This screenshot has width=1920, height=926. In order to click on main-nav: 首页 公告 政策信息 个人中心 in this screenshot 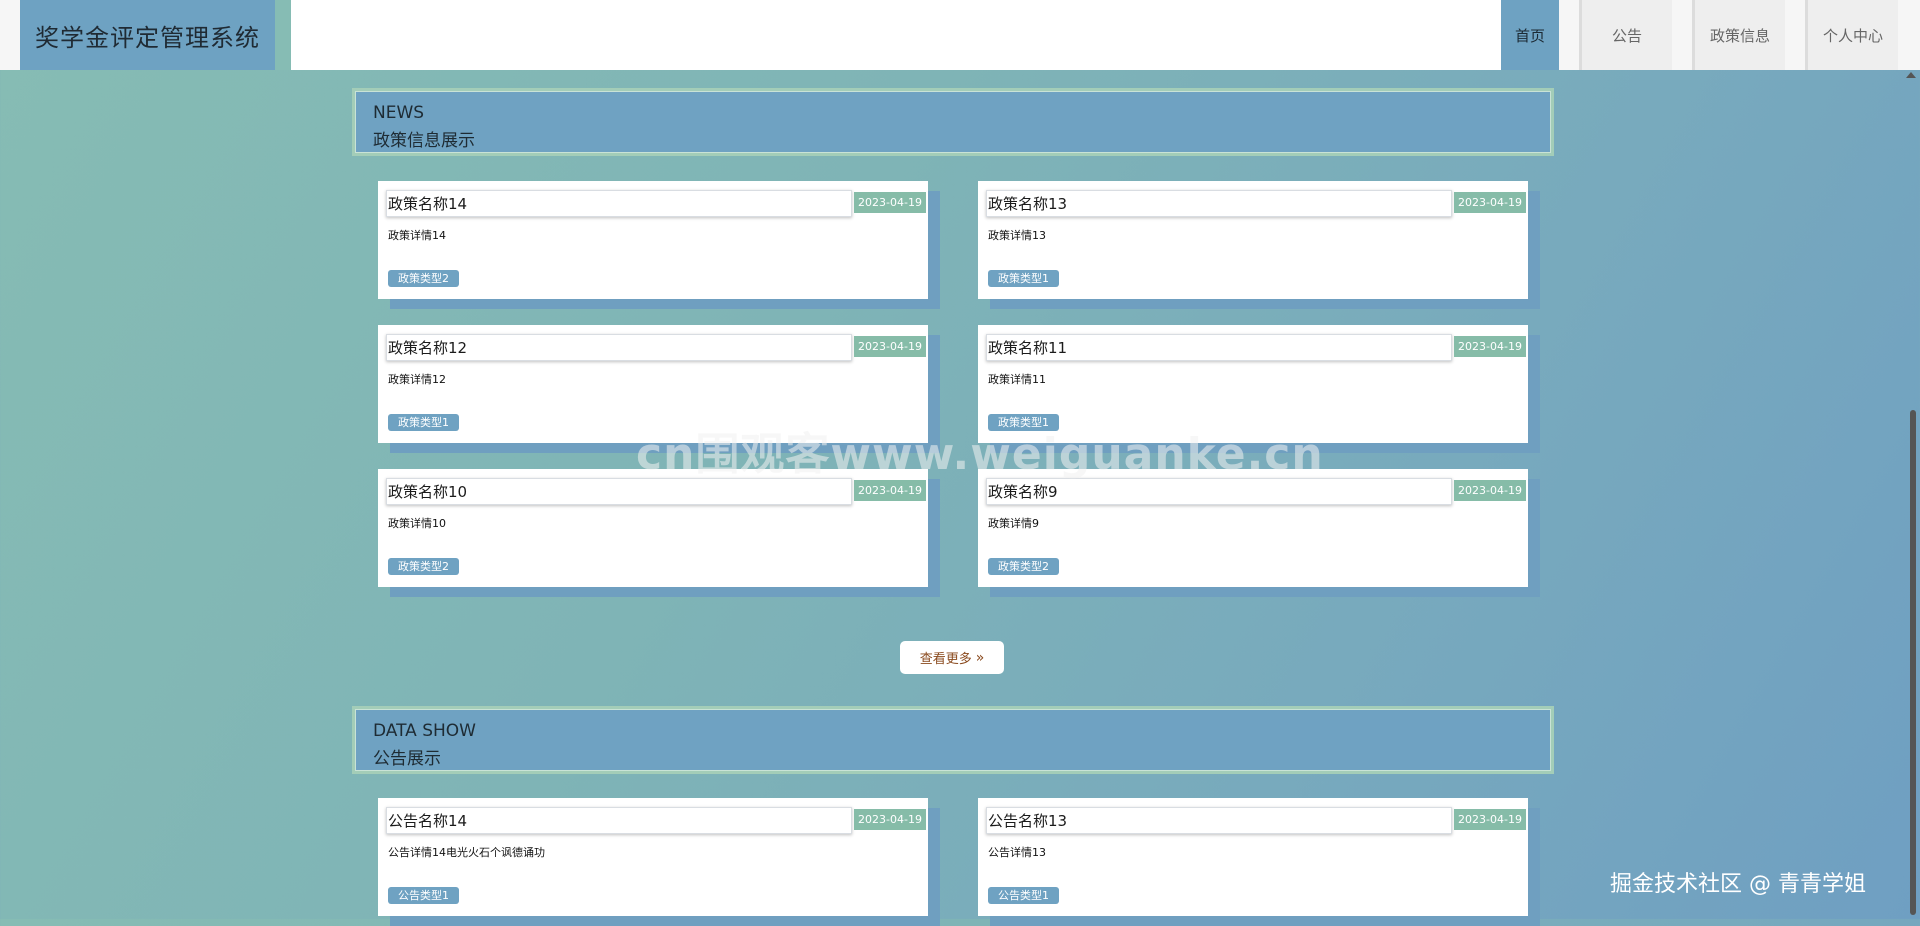, I will do `click(1699, 35)`.